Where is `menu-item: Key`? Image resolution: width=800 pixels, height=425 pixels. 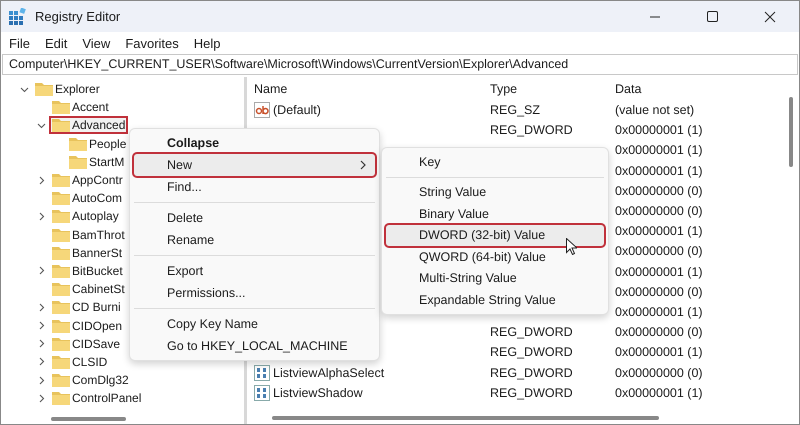
menu-item: Key is located at coordinates (495, 161).